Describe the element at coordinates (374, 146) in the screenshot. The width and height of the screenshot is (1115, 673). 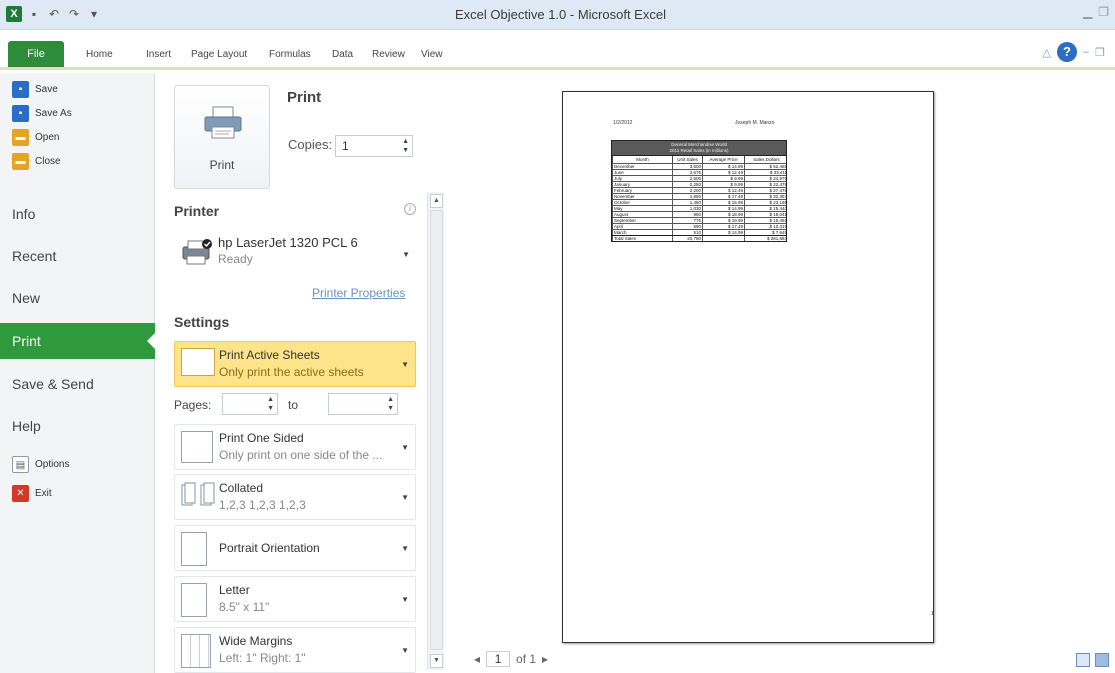
I see `copies-stepper: 1 ▲ ▼` at that location.